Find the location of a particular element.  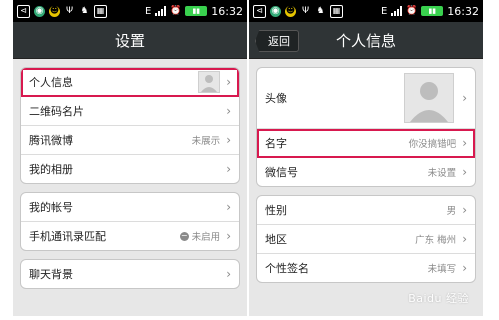

page-title: 设置 is located at coordinates (129, 40).